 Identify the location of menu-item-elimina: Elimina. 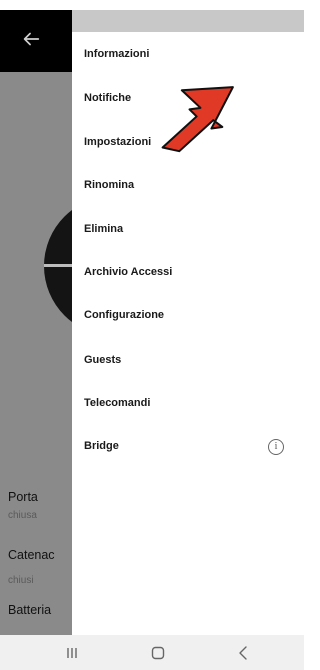
(184, 229).